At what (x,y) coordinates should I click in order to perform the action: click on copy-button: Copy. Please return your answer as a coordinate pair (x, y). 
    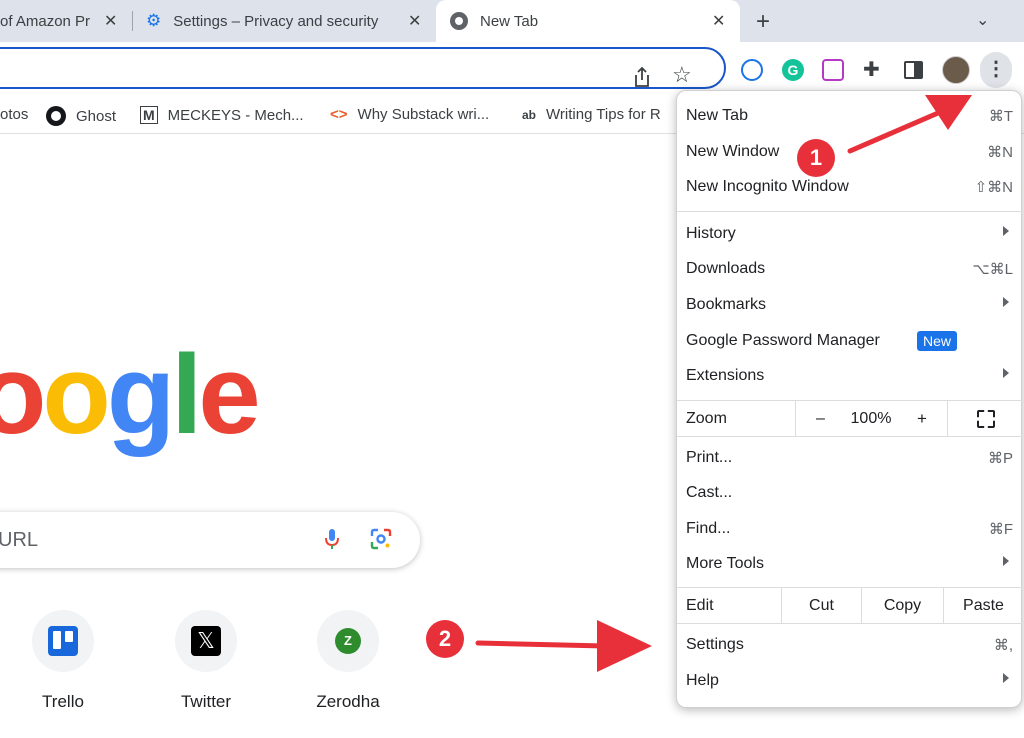
    Looking at the image, I should click on (902, 605).